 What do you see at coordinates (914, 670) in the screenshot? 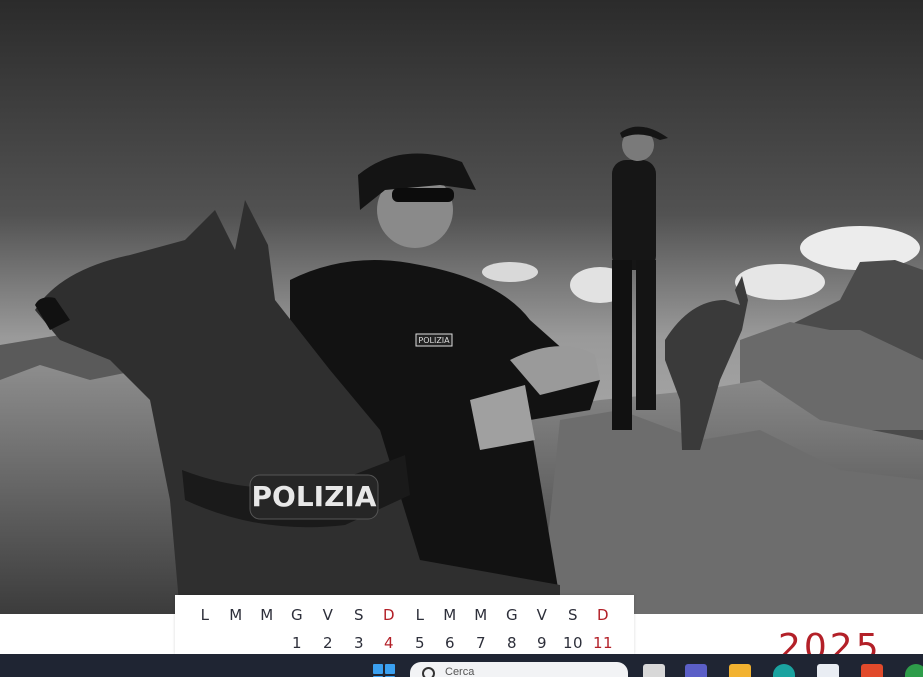
I see `chrome-icon` at bounding box center [914, 670].